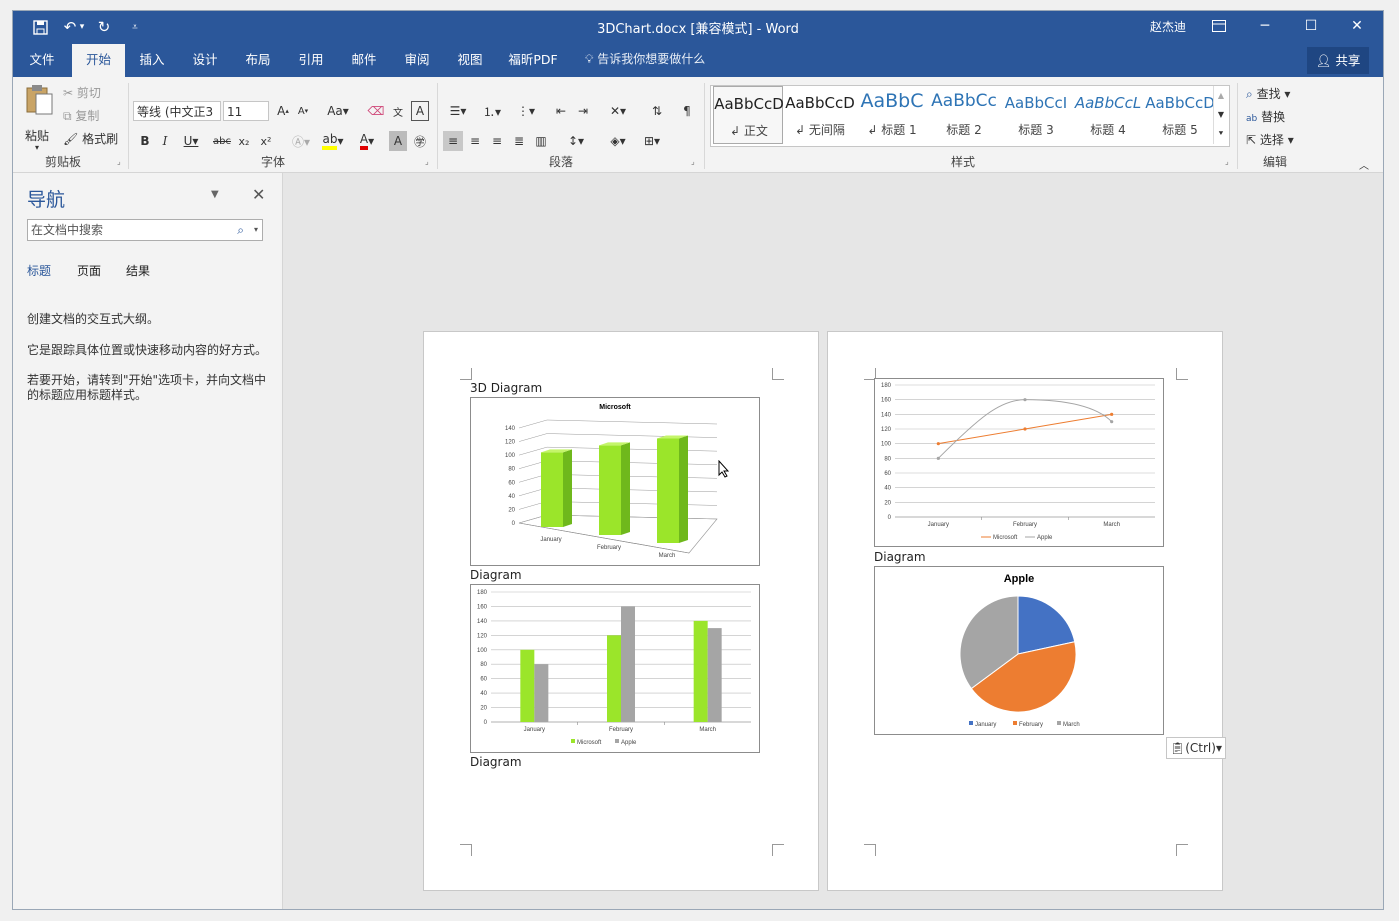  Describe the element at coordinates (266, 141) in the screenshot. I see `superscript-icon: x²` at that location.